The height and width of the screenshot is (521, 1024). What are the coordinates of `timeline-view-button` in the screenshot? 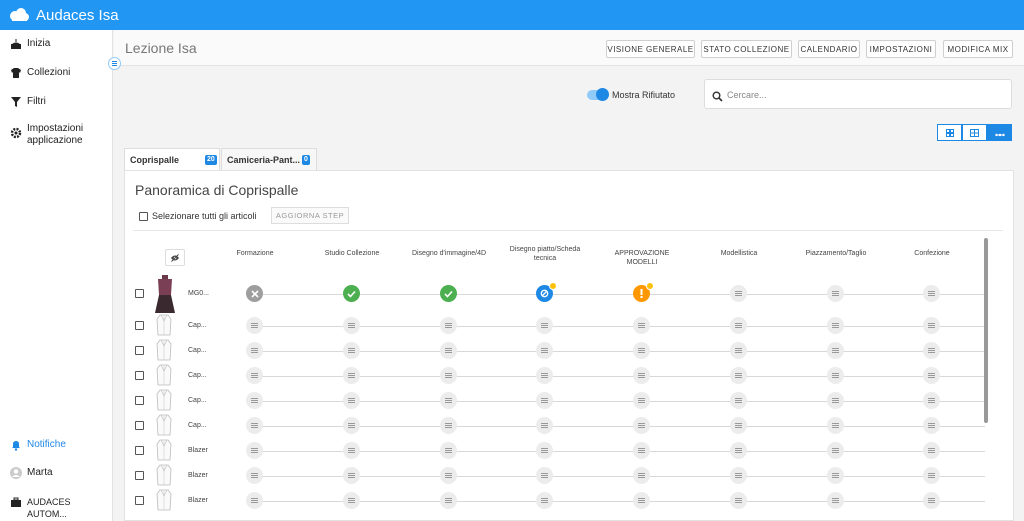 It's located at (999, 132).